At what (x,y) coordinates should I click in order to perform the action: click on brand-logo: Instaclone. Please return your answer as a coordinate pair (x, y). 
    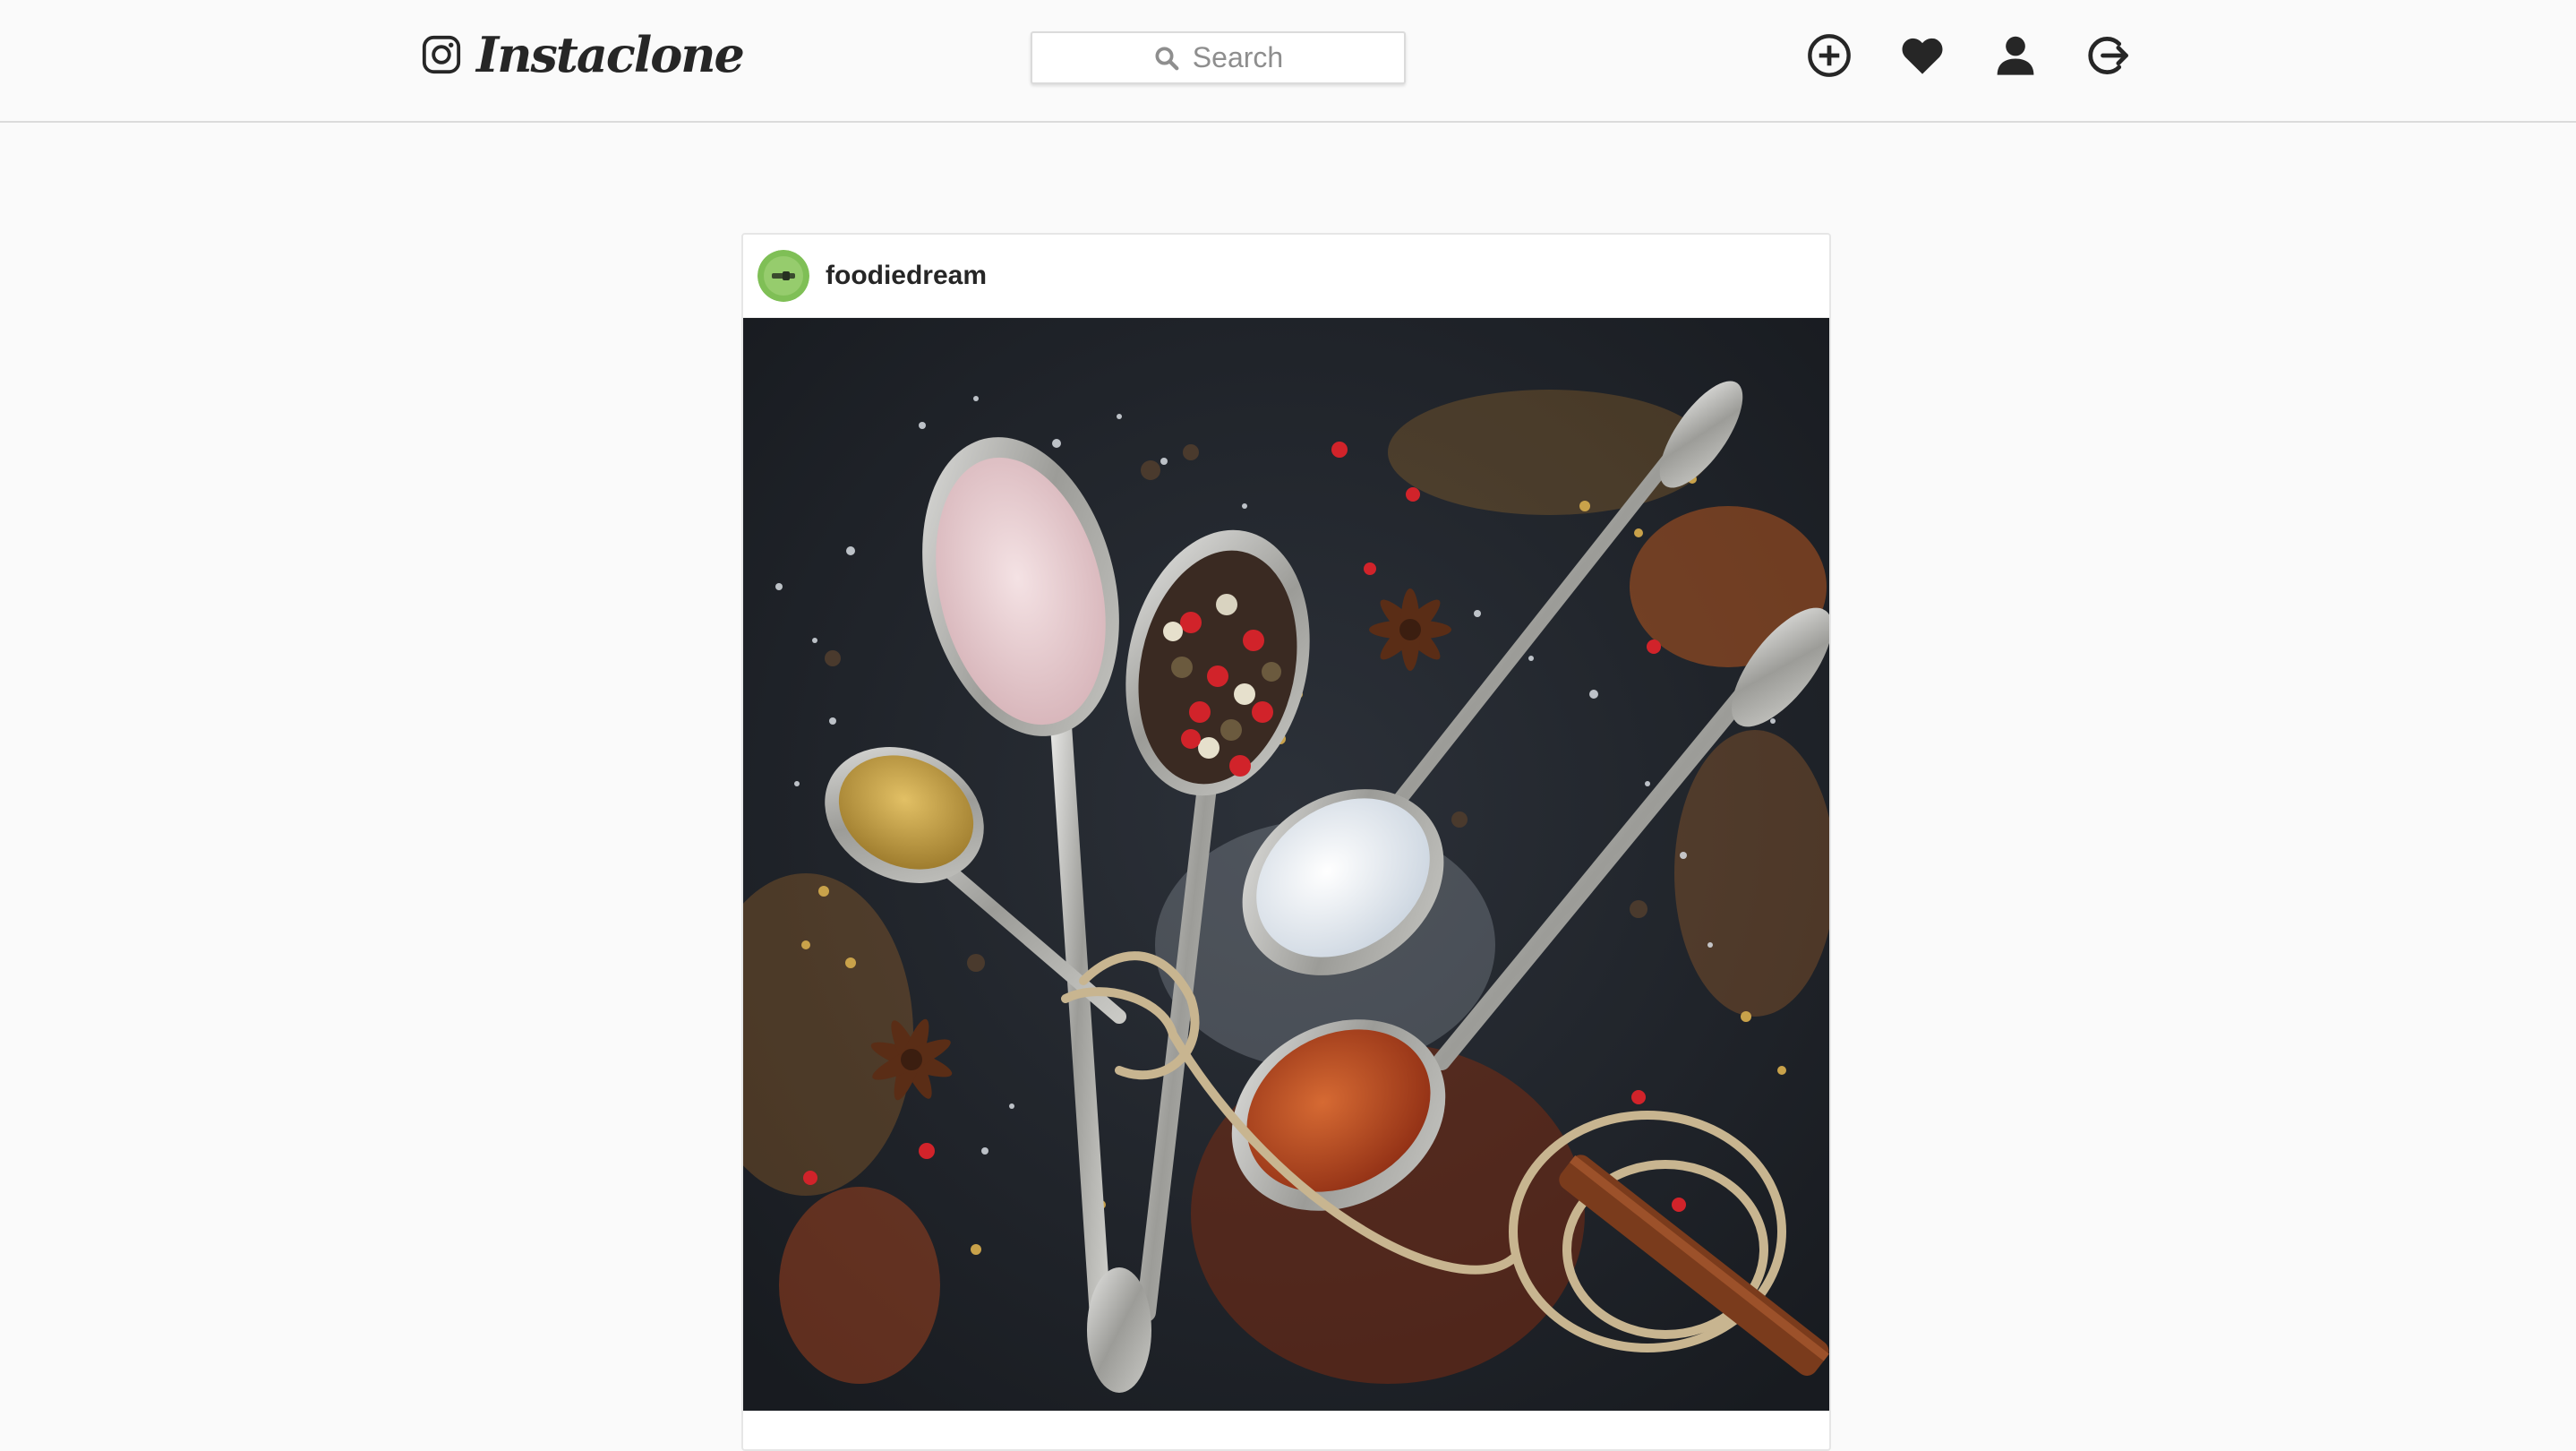
    Looking at the image, I should click on (583, 55).